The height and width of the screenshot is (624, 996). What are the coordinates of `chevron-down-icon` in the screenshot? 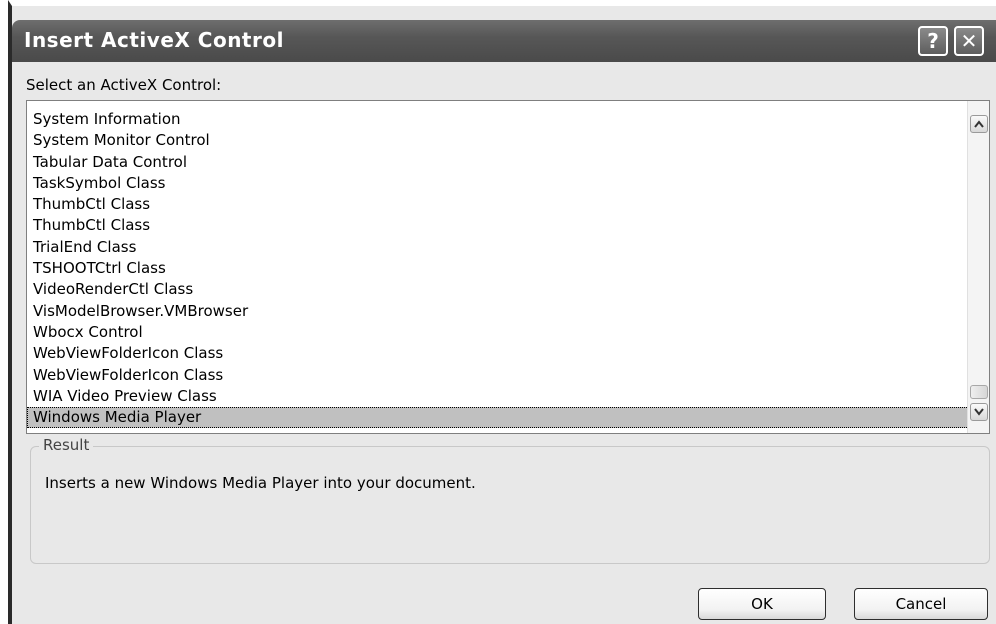 It's located at (979, 412).